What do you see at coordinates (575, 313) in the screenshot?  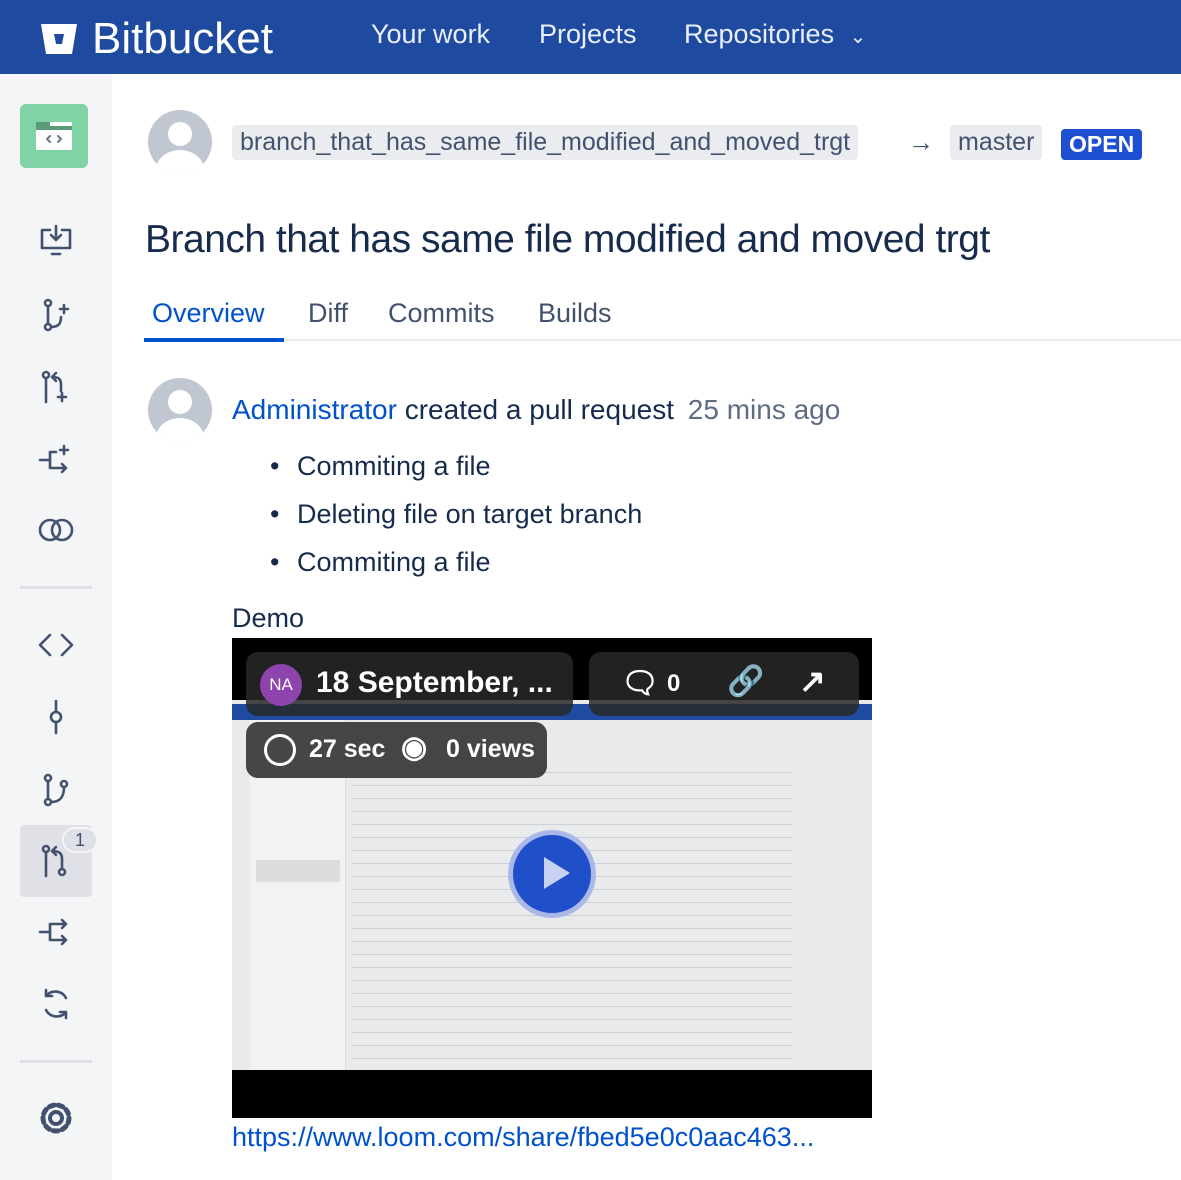 I see `tab-builds: Builds` at bounding box center [575, 313].